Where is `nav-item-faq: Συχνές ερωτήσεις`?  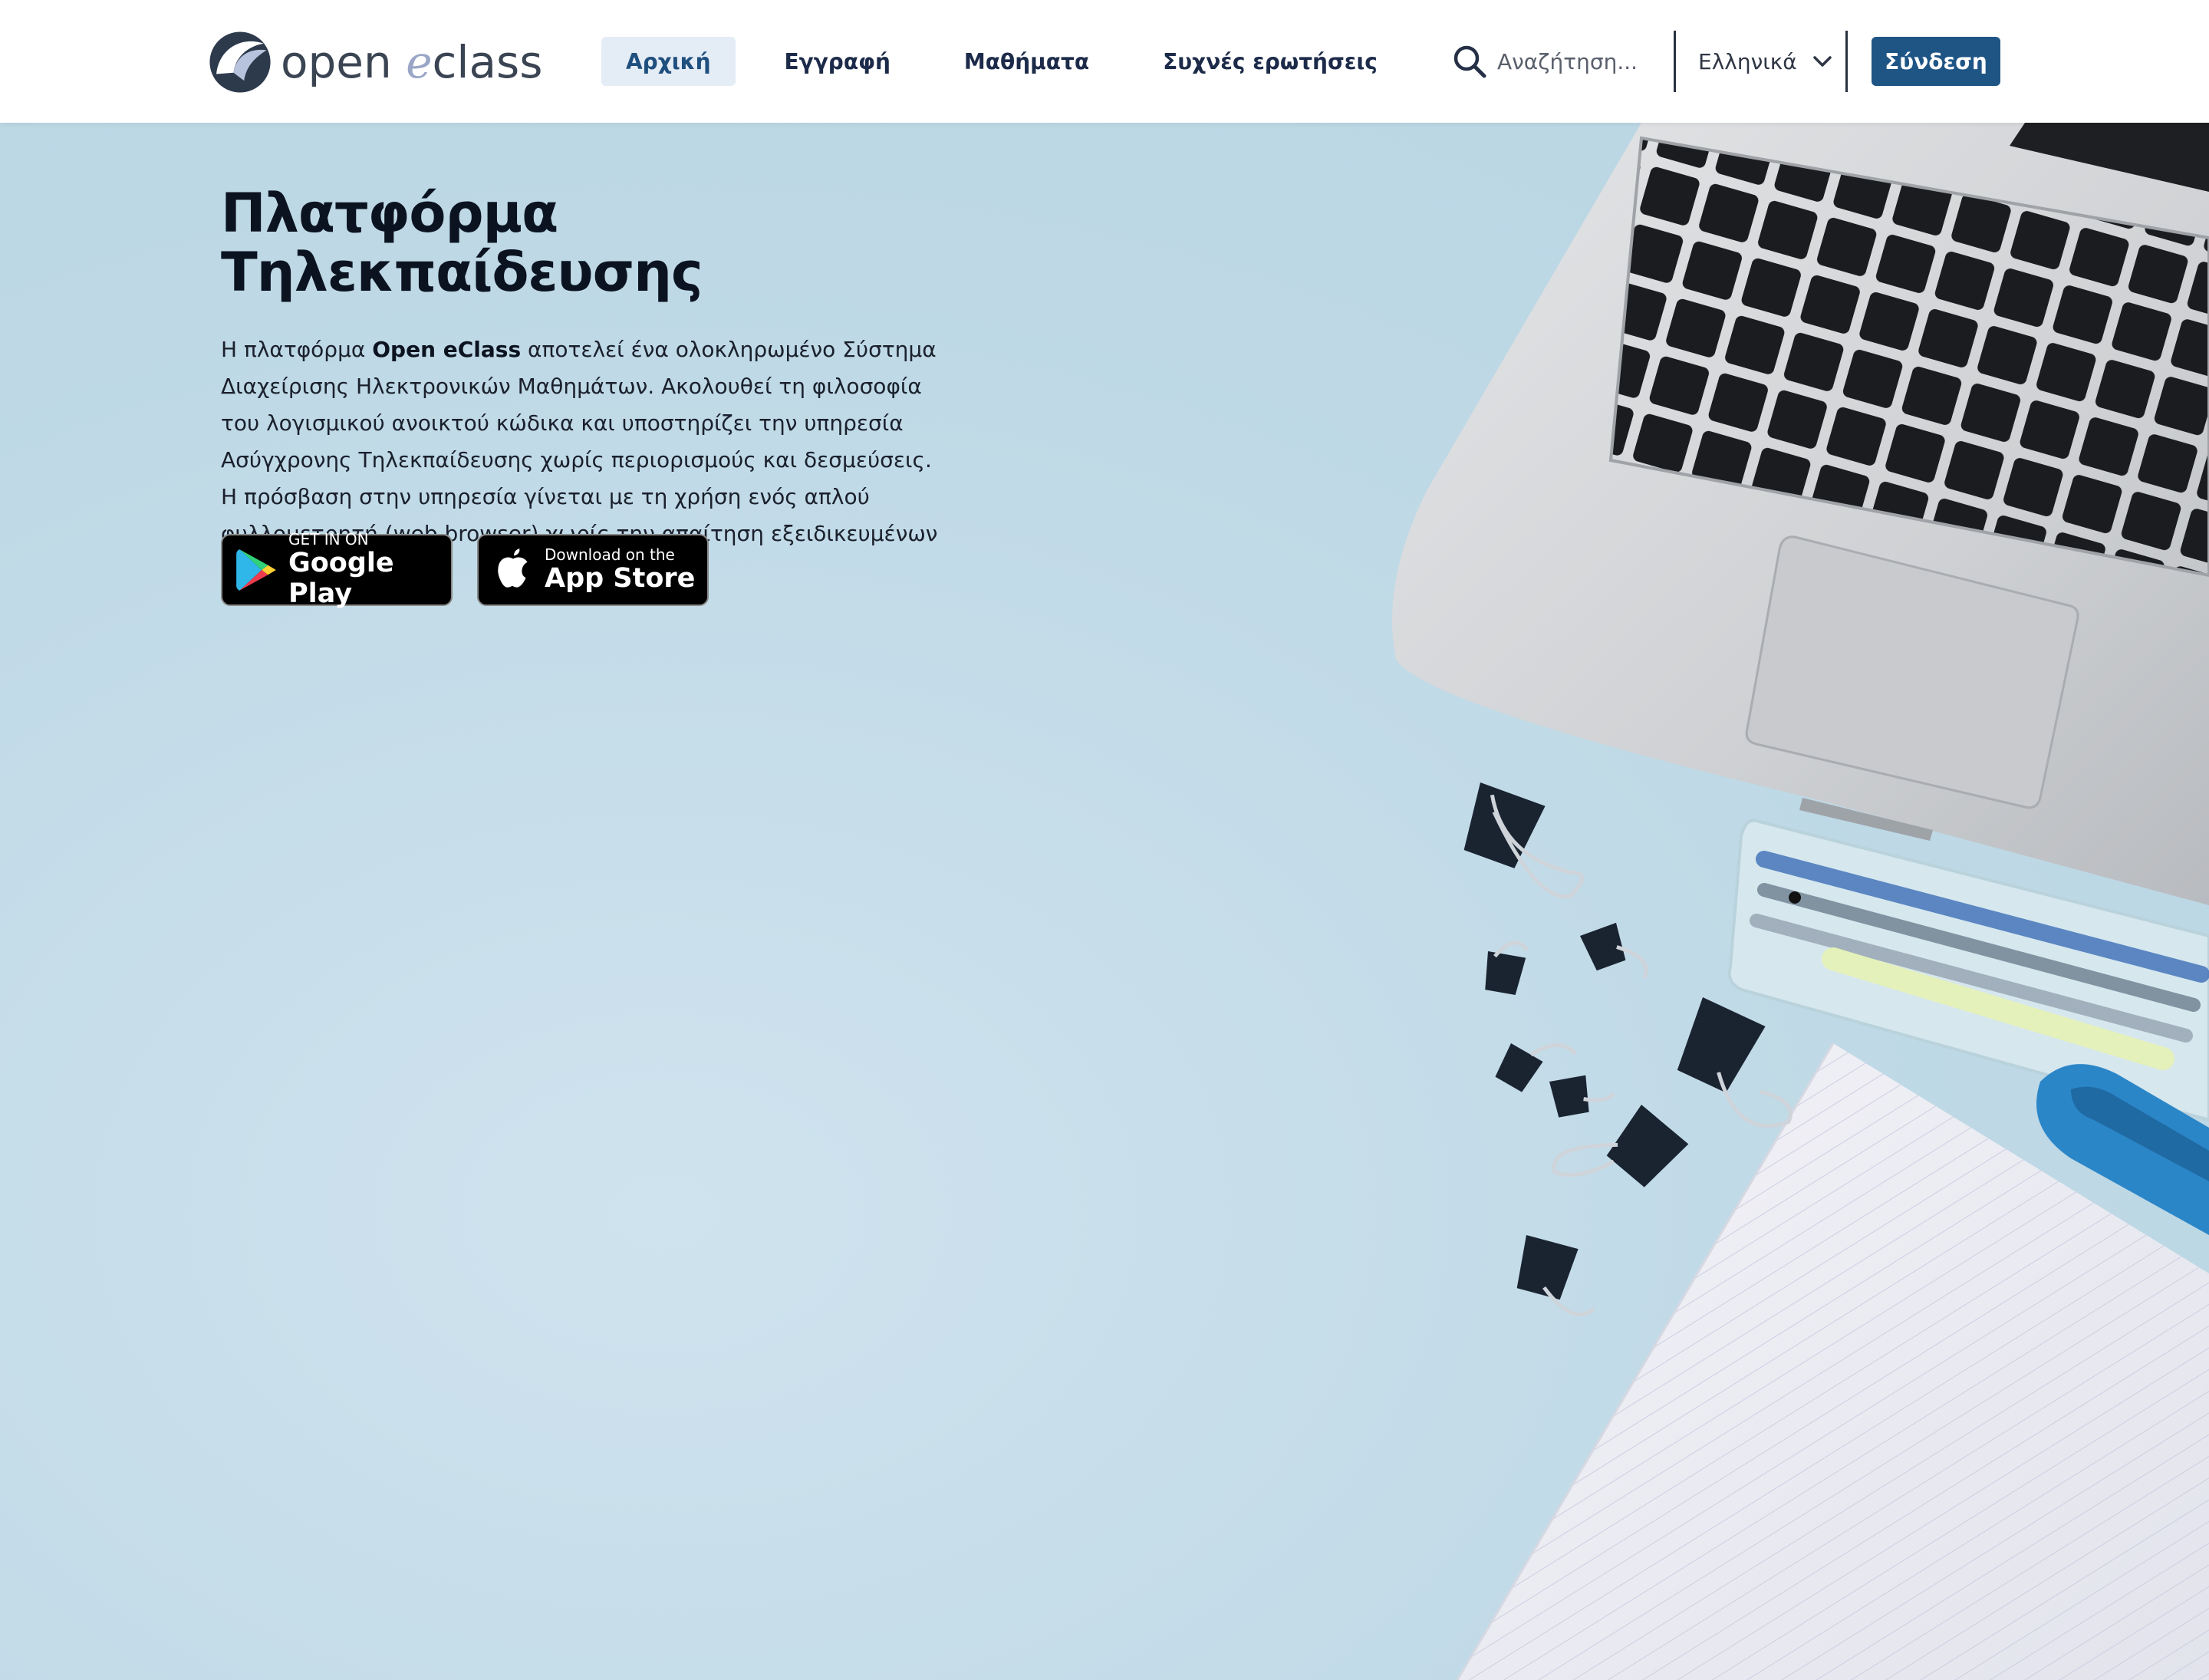
nav-item-faq: Συχνές ερωτήσεις is located at coordinates (1270, 61).